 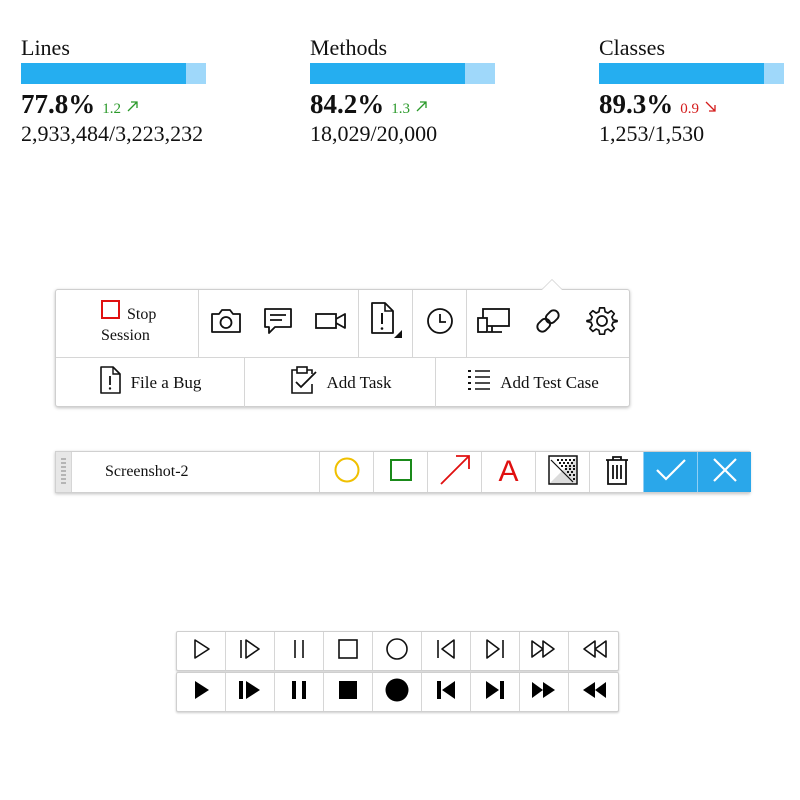 I want to click on comment-icon, so click(x=278, y=323).